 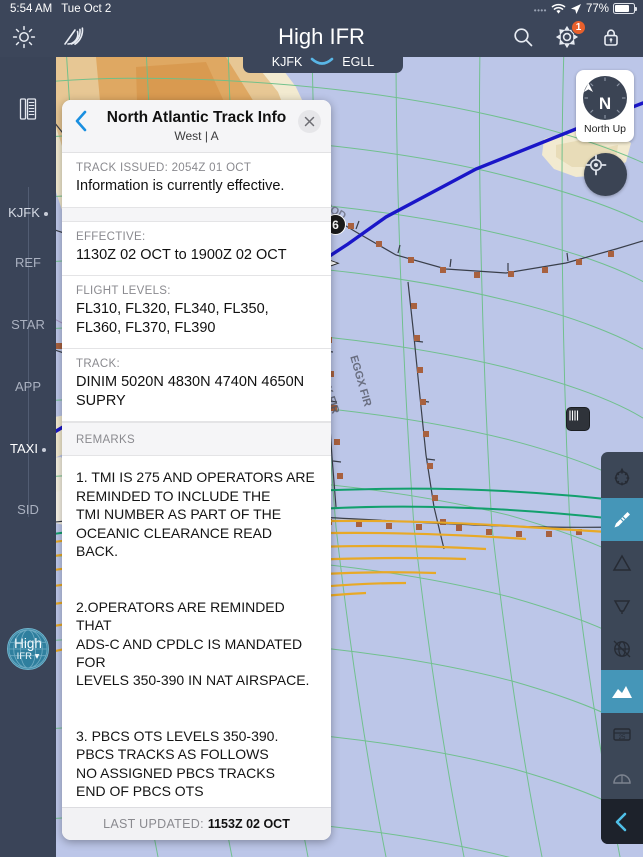 What do you see at coordinates (190, 391) in the screenshot?
I see `track-value: DINIM 5020N 4830N 4740N 4650N SUPRY` at bounding box center [190, 391].